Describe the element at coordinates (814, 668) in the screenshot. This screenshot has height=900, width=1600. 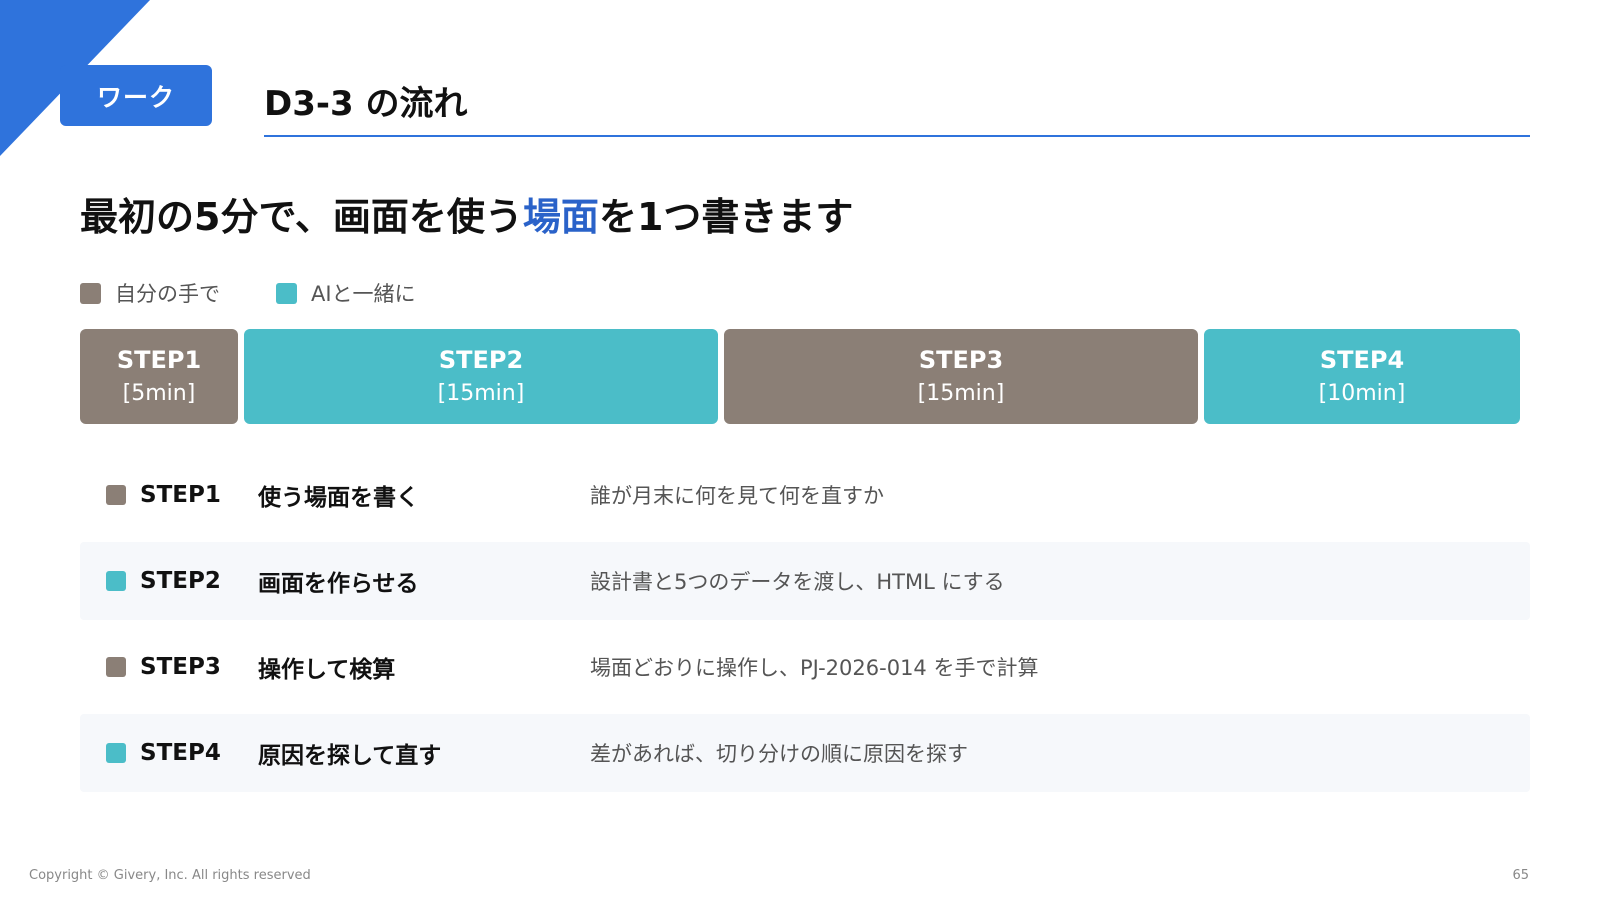
I see `step-description: 場面どおりに操作し、PJ-2026-014 を手で計算` at that location.